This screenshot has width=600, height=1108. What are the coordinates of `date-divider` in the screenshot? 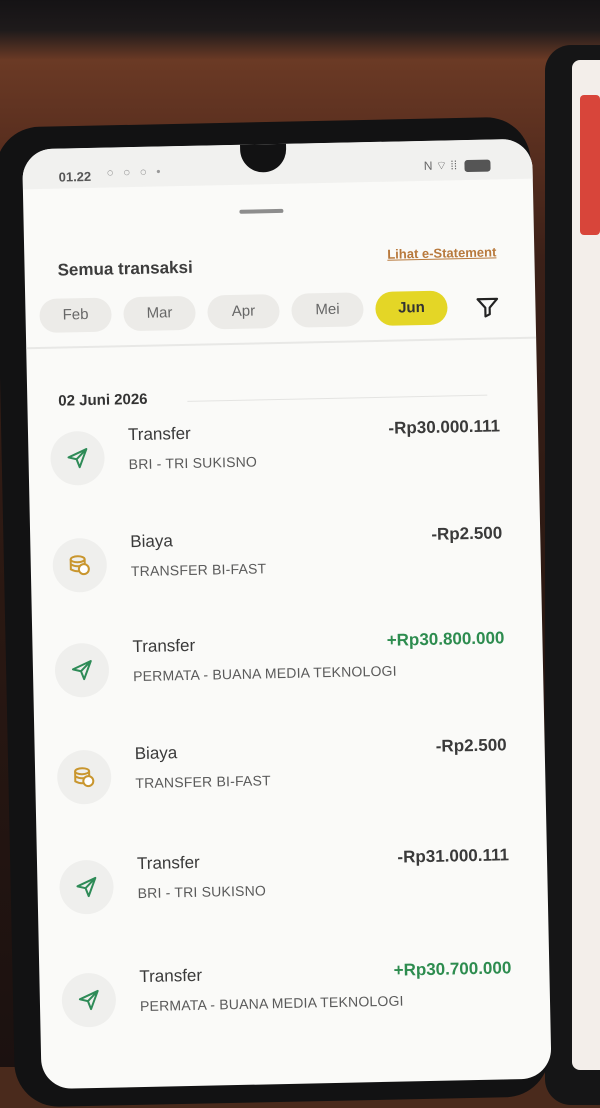 It's located at (337, 398).